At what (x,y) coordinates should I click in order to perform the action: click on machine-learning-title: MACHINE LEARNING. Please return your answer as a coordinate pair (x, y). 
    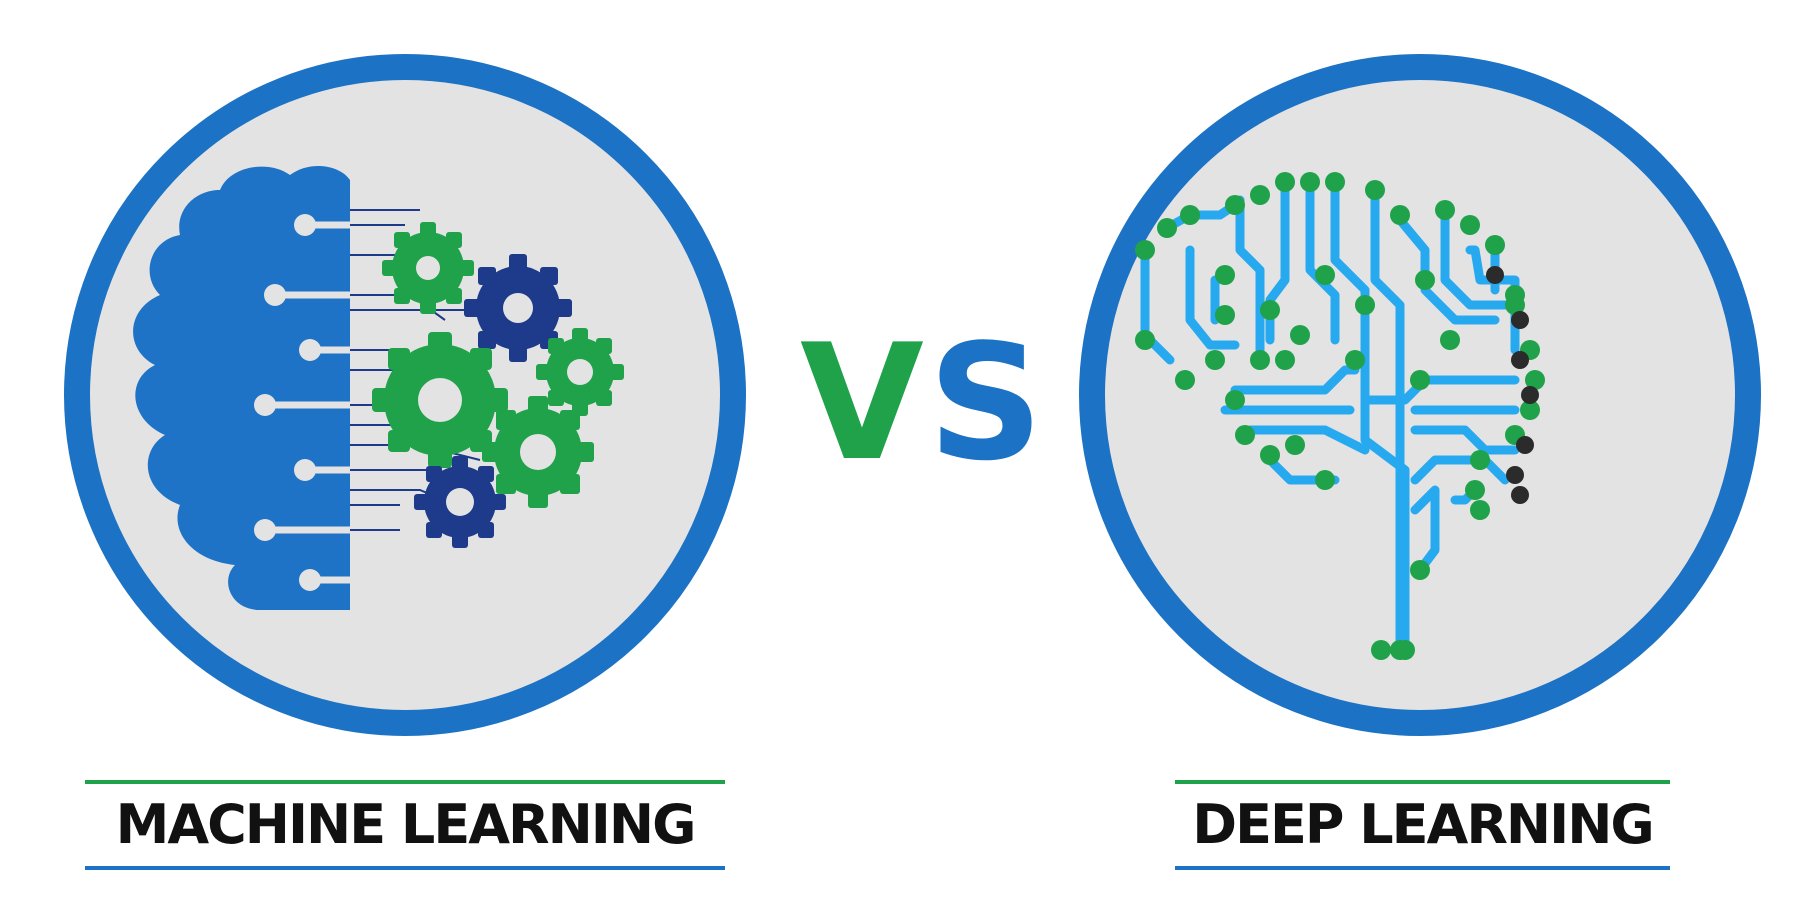
    Looking at the image, I should click on (406, 824).